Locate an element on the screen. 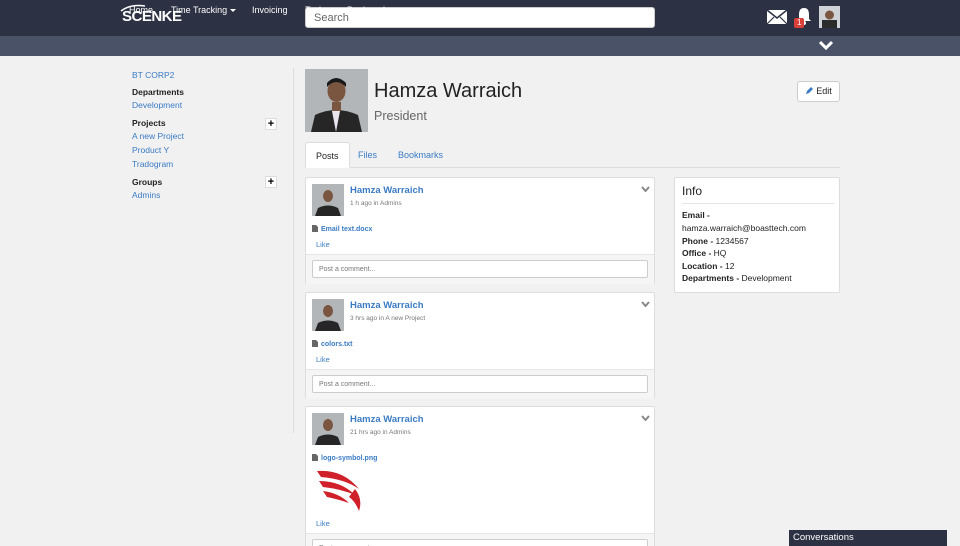 Image resolution: width=960 pixels, height=546 pixels. sidebar-item-a-new-project: A new Project is located at coordinates (158, 136).